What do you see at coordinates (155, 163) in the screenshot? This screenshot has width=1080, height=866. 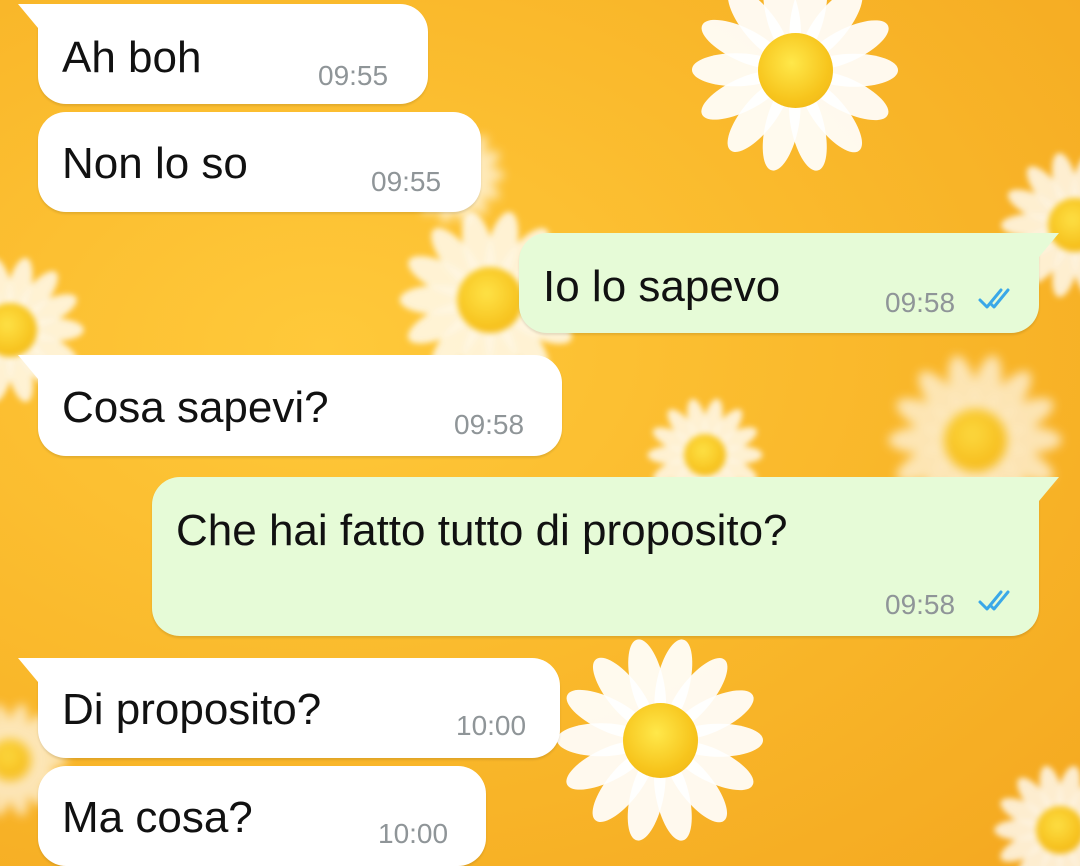 I see `message-text: Non lo so` at bounding box center [155, 163].